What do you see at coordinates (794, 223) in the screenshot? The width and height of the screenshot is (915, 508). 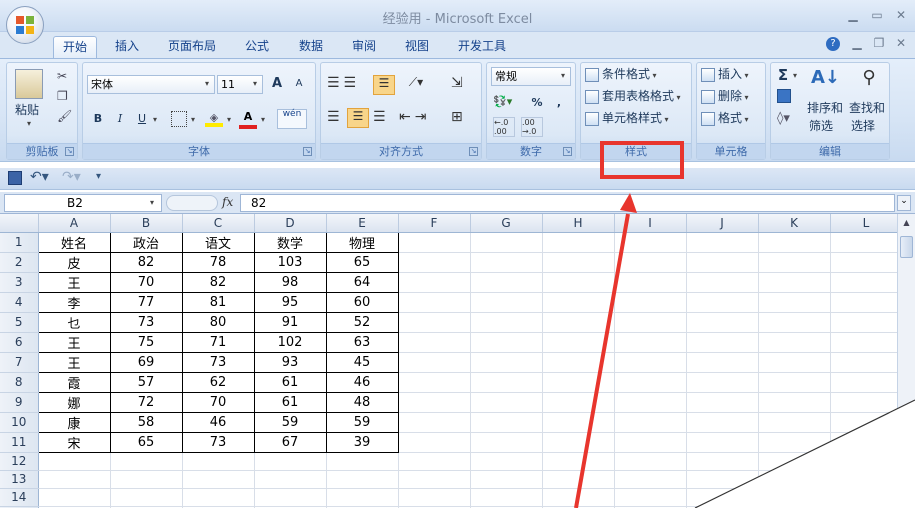 I see `column-header: K` at bounding box center [794, 223].